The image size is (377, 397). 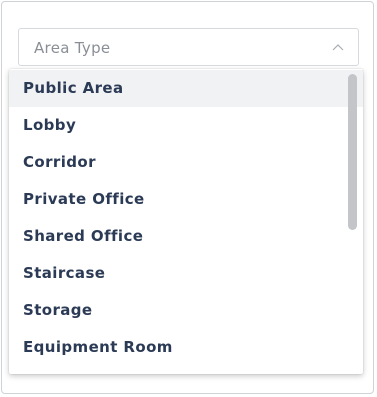 What do you see at coordinates (186, 125) in the screenshot?
I see `option-lobby: Lobby` at bounding box center [186, 125].